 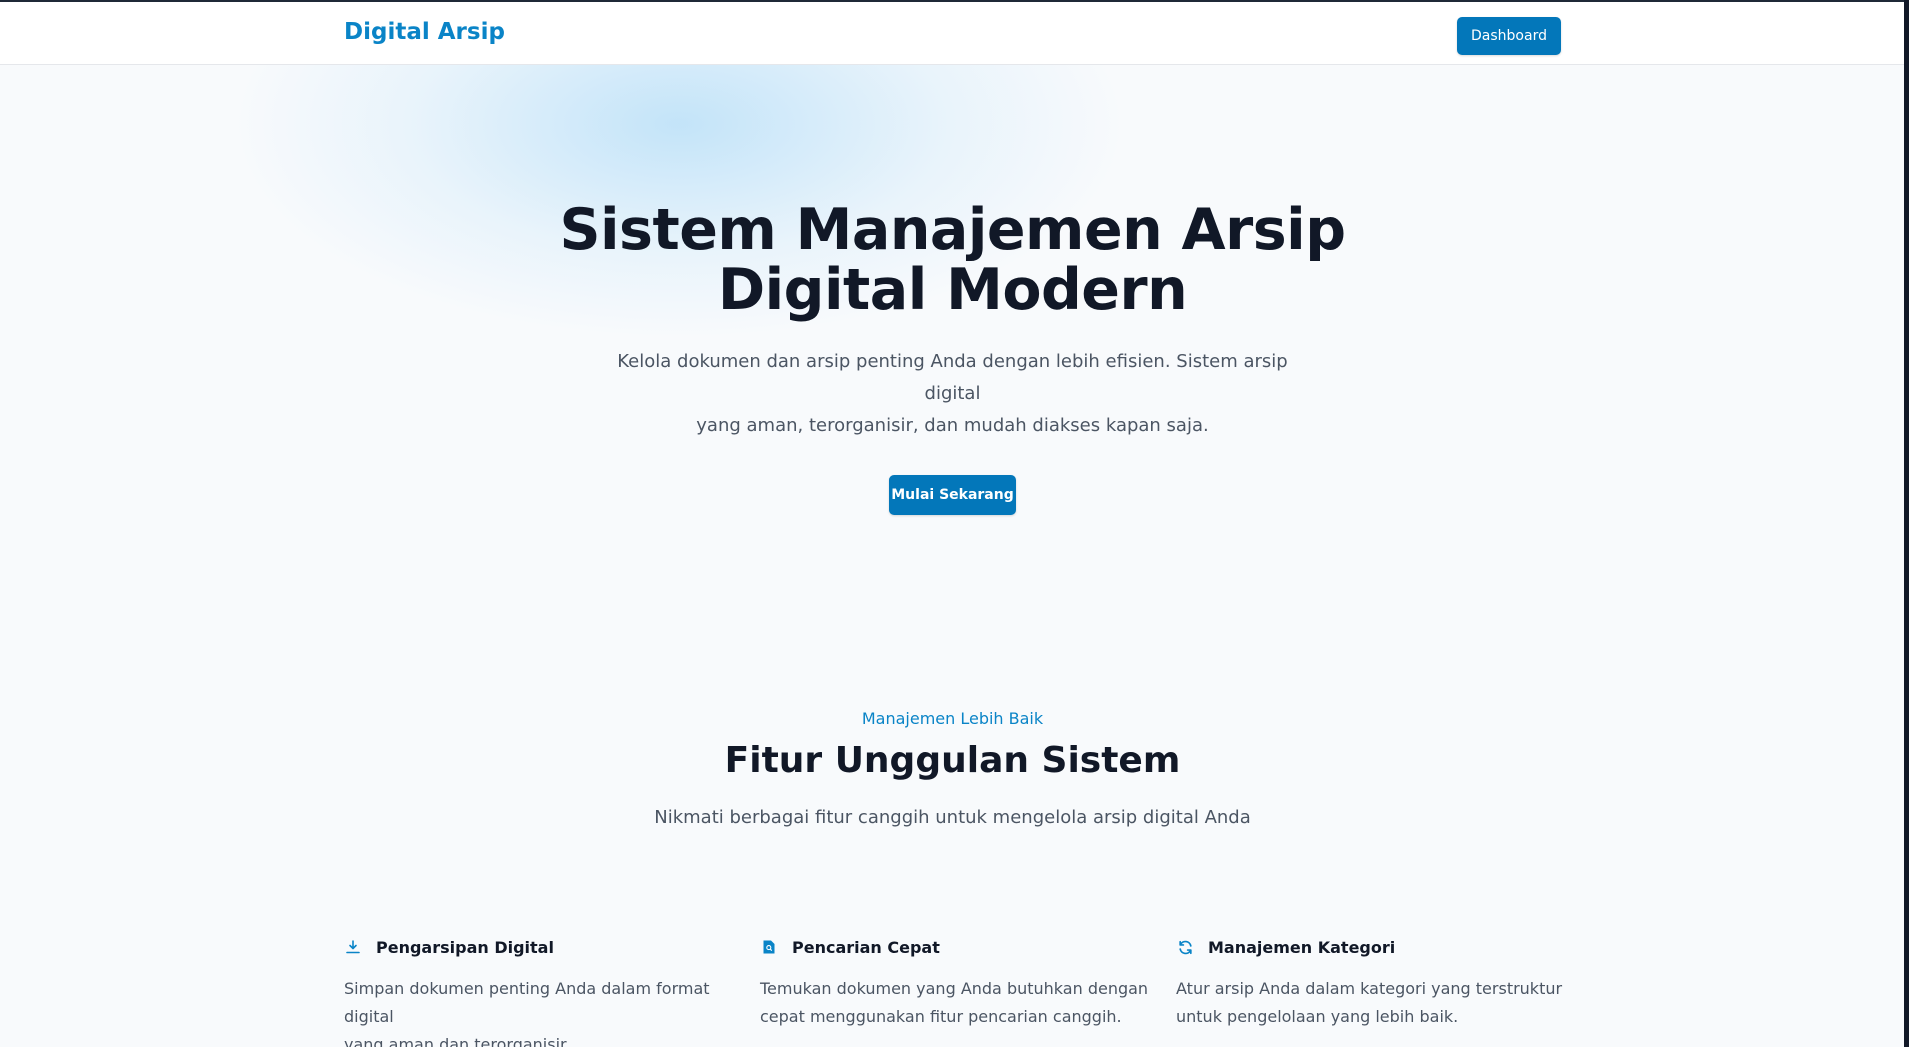 What do you see at coordinates (457, 1041) in the screenshot?
I see `feature-description-line-2: yang aman dan terorganisir.` at bounding box center [457, 1041].